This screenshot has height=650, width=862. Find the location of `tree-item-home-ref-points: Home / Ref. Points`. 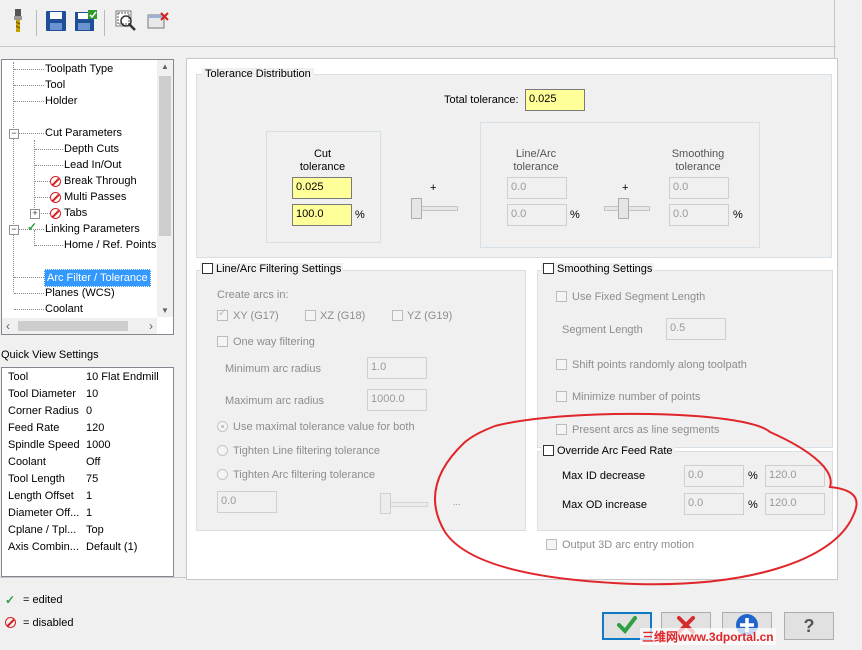

tree-item-home-ref-points: Home / Ref. Points is located at coordinates (110, 245).